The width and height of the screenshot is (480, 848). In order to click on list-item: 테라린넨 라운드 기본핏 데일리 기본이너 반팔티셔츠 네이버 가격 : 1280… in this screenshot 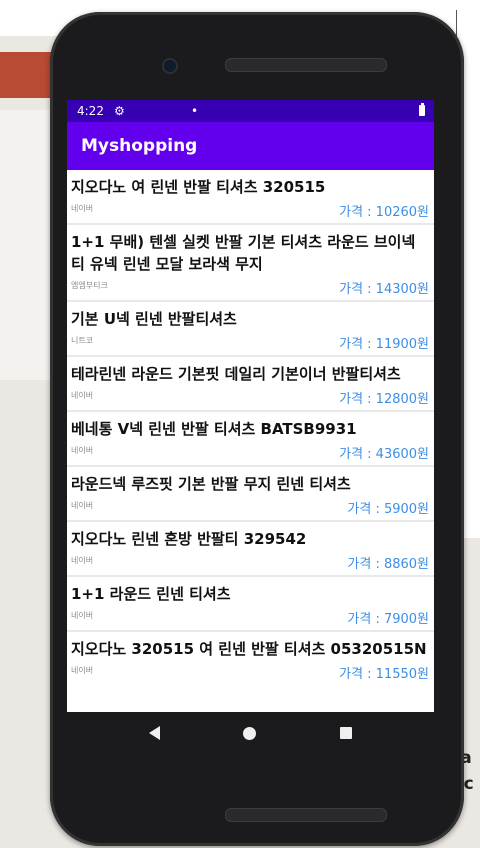, I will do `click(250, 383)`.